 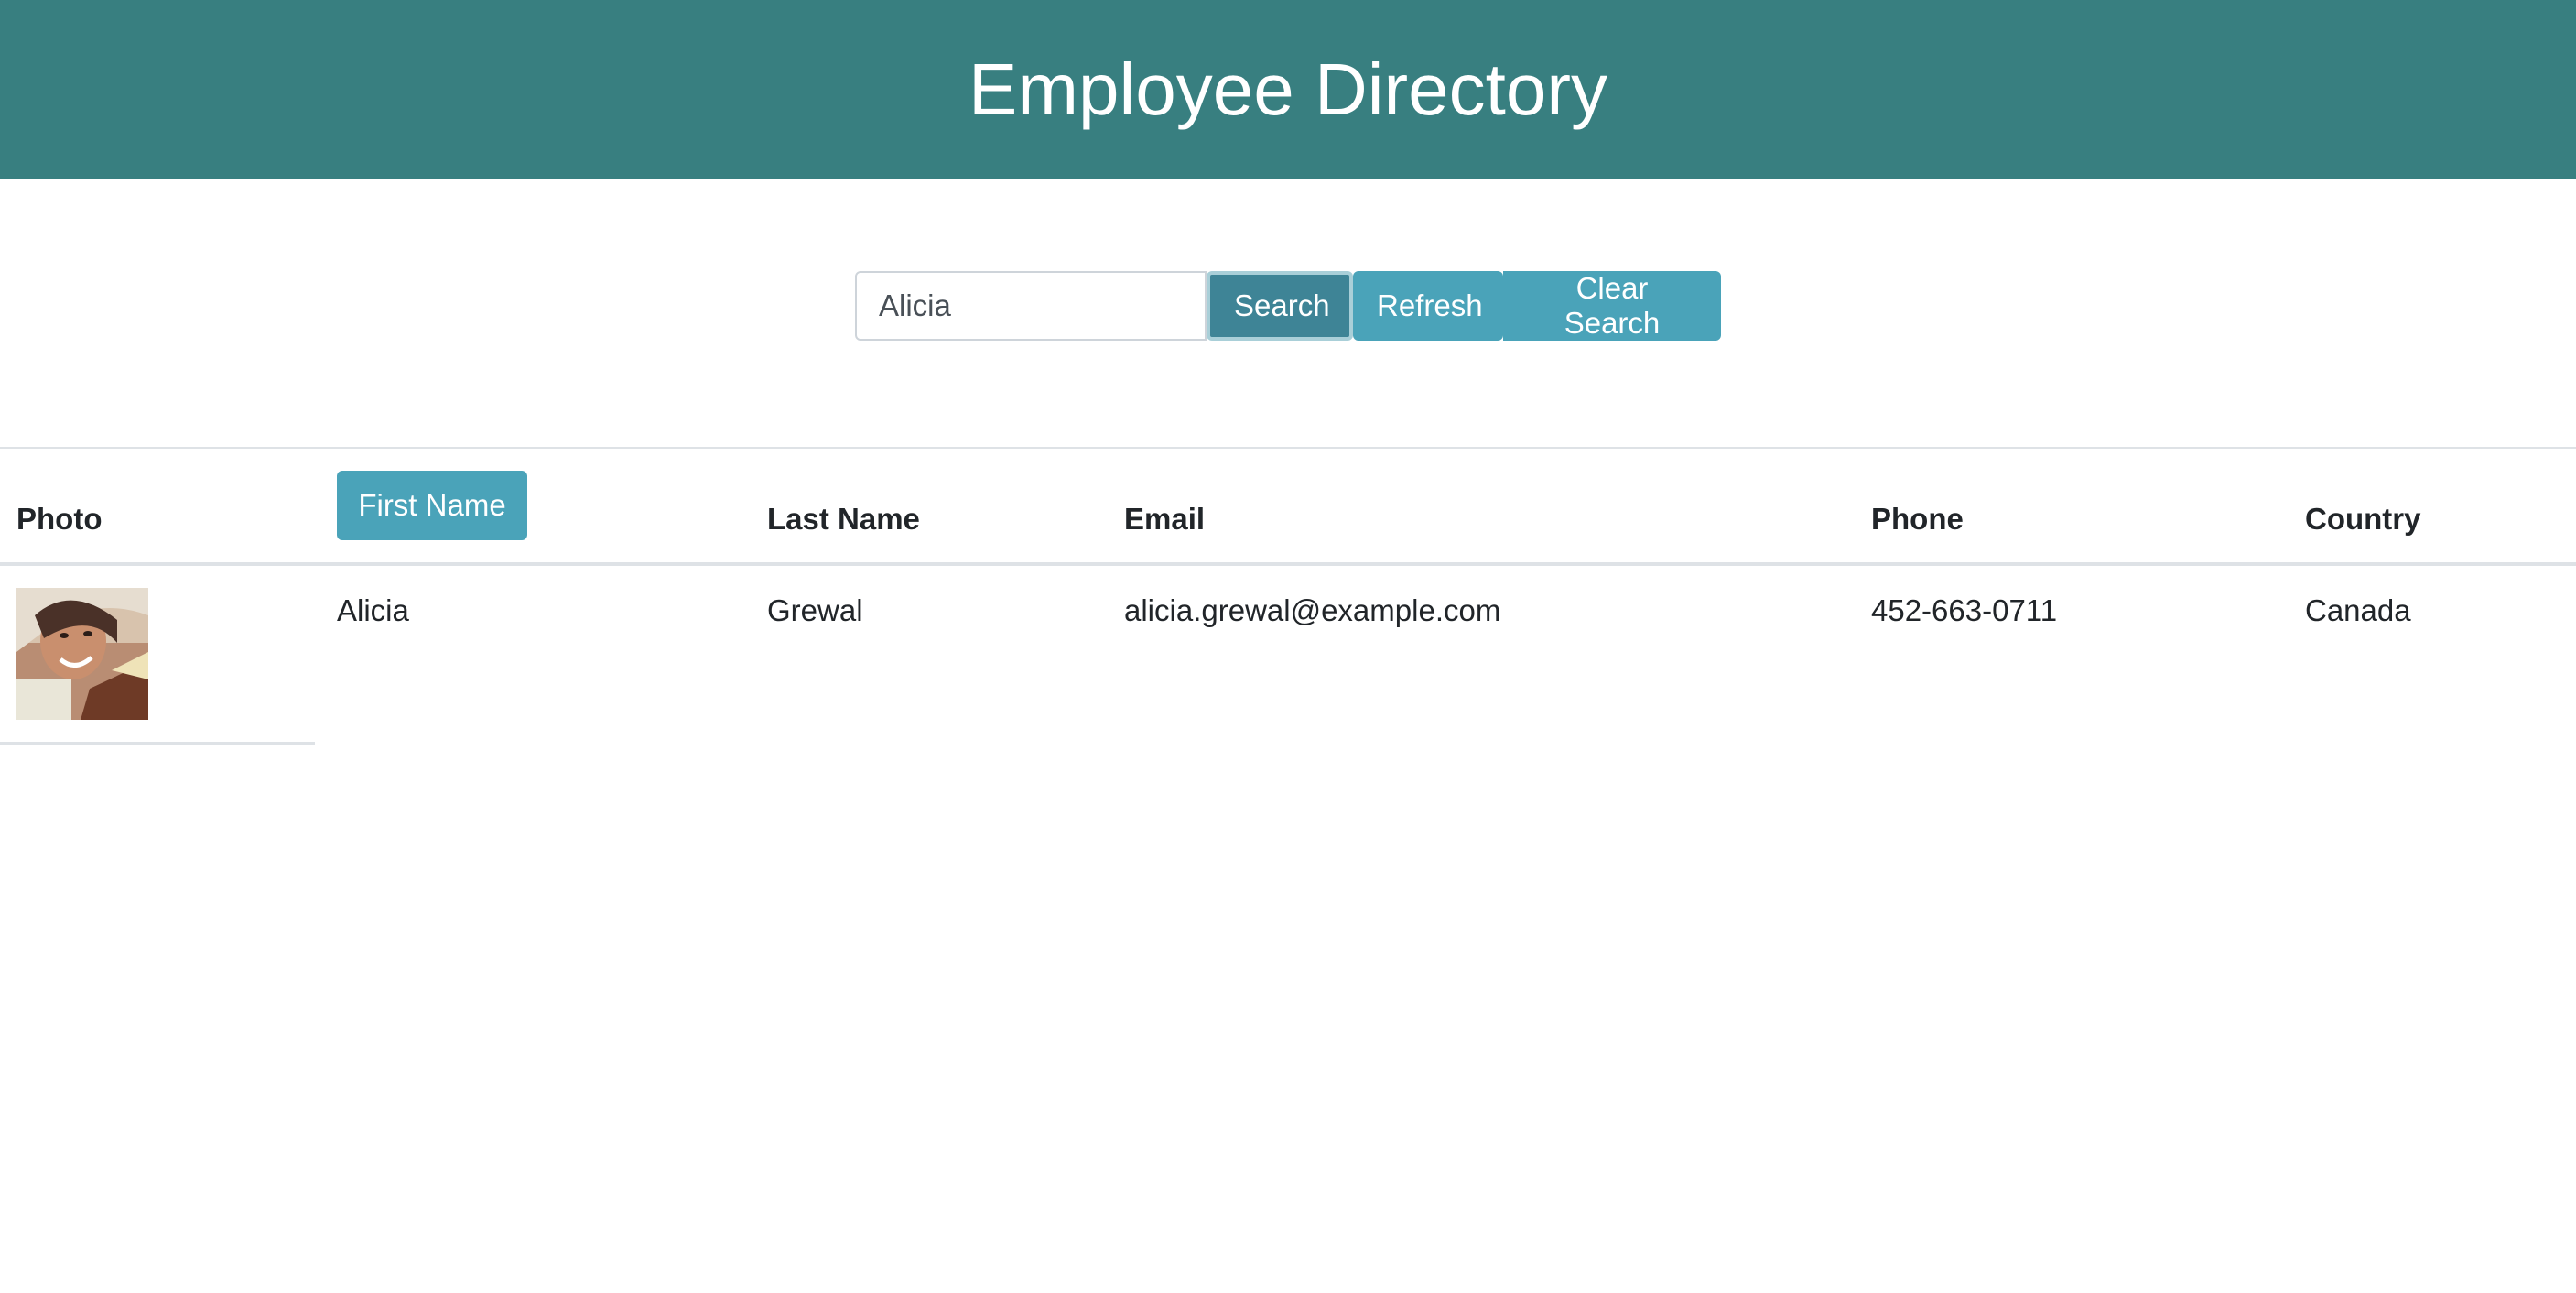 I want to click on search-input, so click(x=1031, y=306).